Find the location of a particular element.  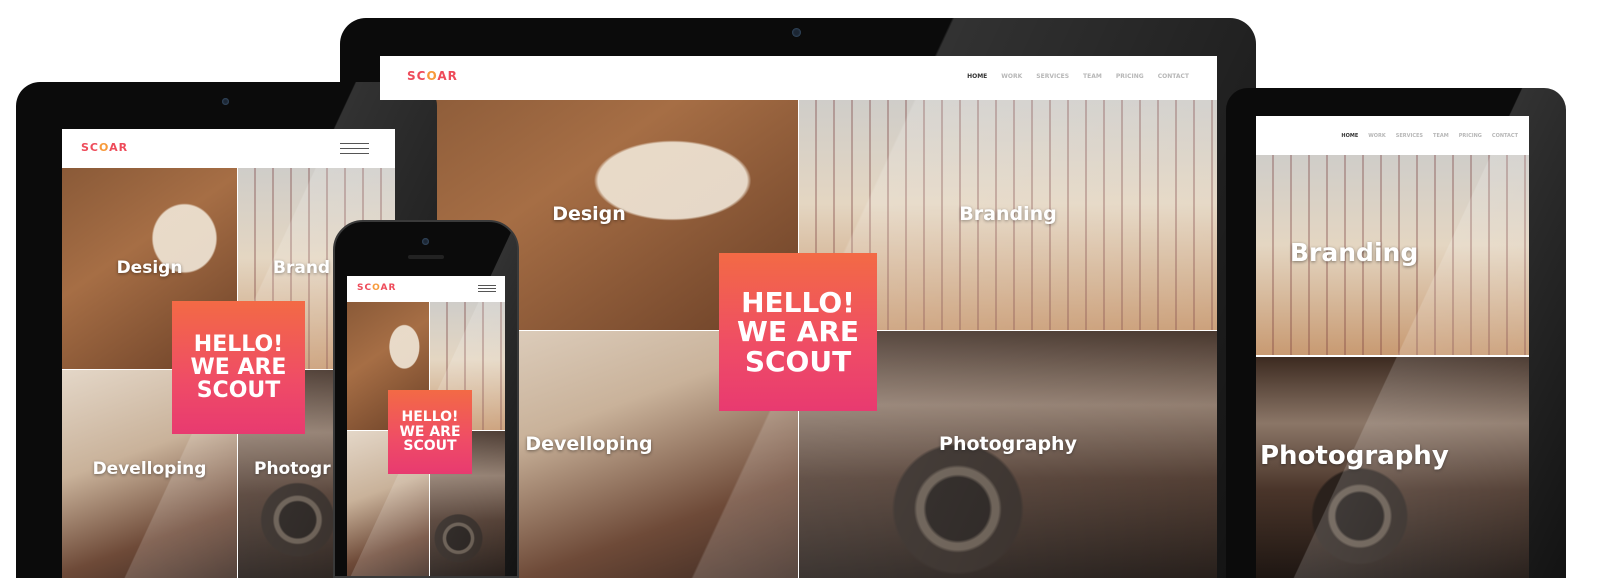

phone-hero-box: HELLO! WE ARE SCOUT is located at coordinates (430, 432).